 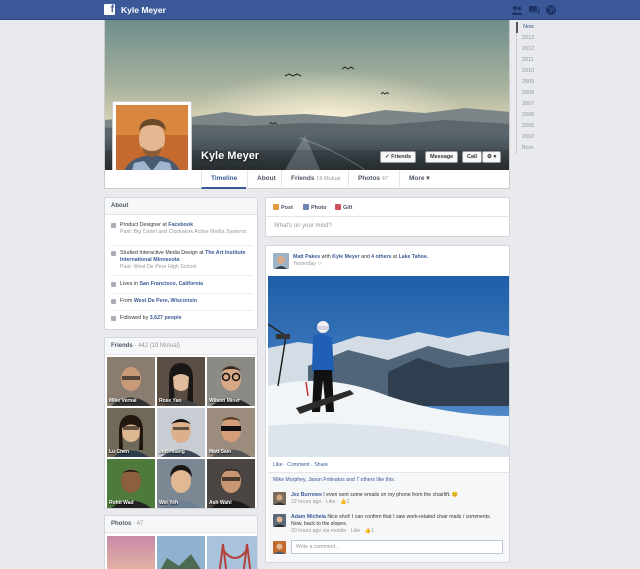 I want to click on scrubber-year: 2002, so click(x=536, y=137).